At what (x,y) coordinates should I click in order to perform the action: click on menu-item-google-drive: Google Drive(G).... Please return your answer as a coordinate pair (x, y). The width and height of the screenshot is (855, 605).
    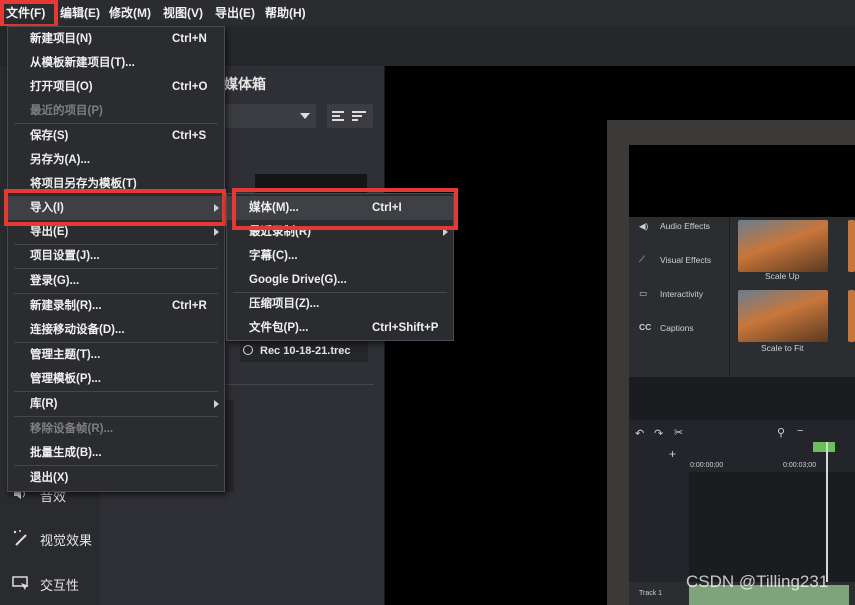
    Looking at the image, I should click on (340, 280).